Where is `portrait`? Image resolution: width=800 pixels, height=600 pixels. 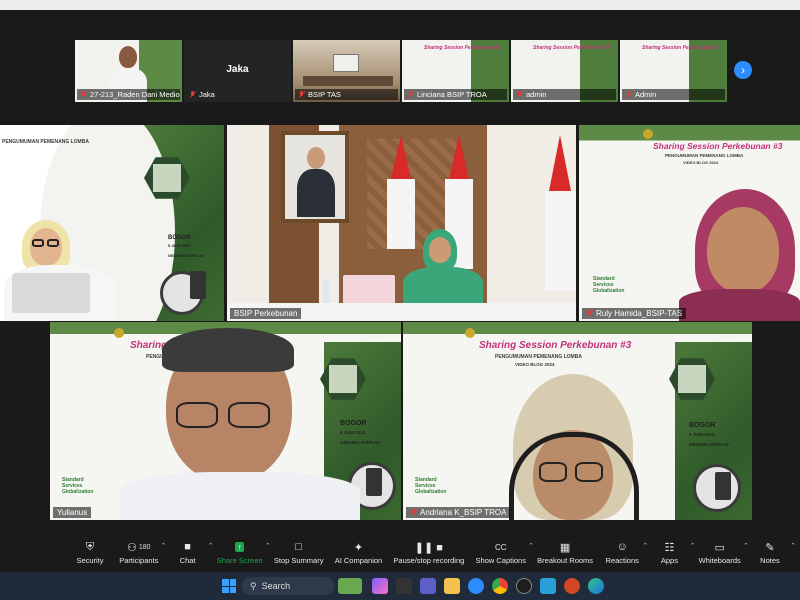 portrait is located at coordinates (315, 177).